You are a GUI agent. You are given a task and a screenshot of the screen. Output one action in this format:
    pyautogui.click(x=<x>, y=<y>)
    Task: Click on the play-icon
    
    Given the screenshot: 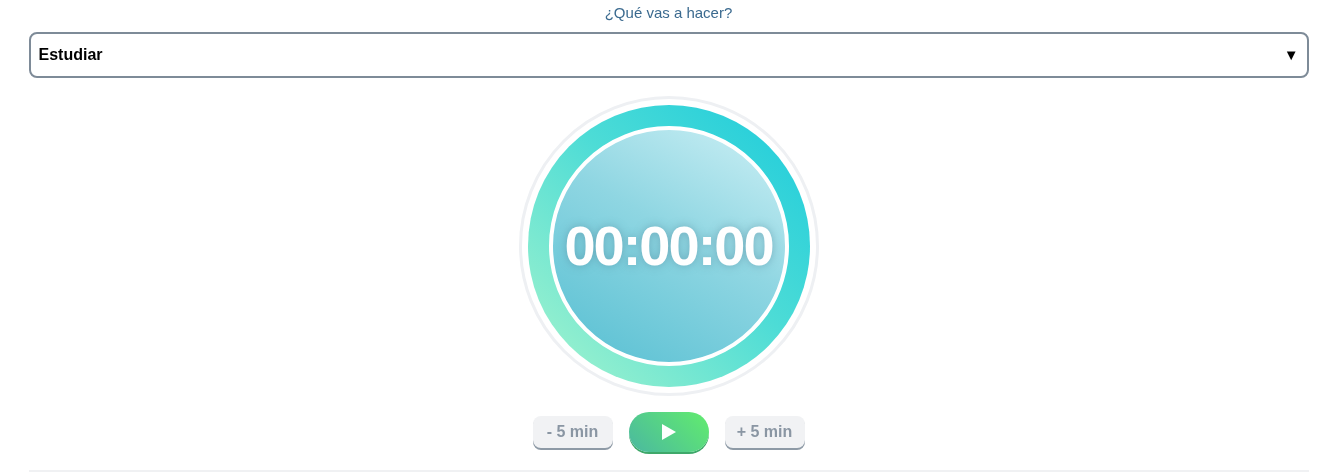 What is the action you would take?
    pyautogui.click(x=668, y=432)
    